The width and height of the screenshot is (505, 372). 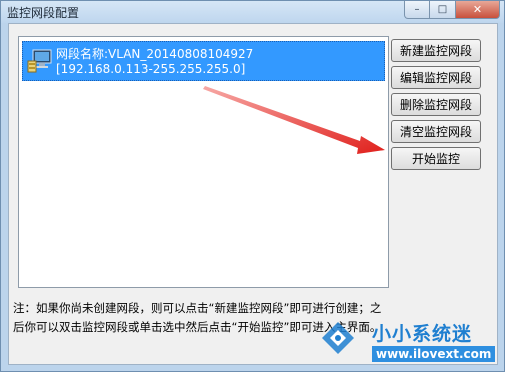 What do you see at coordinates (338, 338) in the screenshot?
I see `watermark-logo-icon` at bounding box center [338, 338].